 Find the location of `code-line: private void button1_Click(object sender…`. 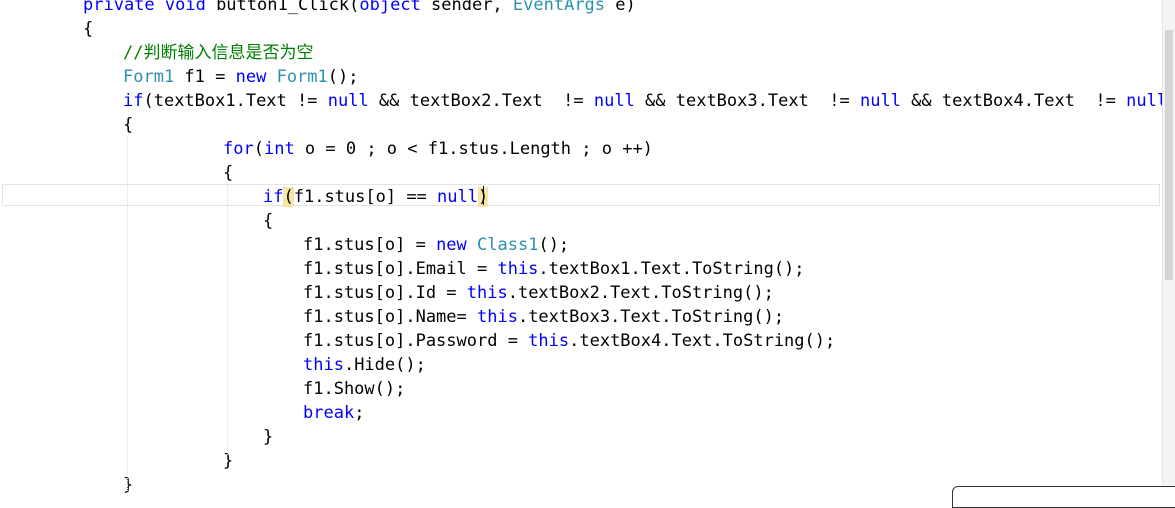

code-line: private void button1_Click(object sender… is located at coordinates (581, 8).